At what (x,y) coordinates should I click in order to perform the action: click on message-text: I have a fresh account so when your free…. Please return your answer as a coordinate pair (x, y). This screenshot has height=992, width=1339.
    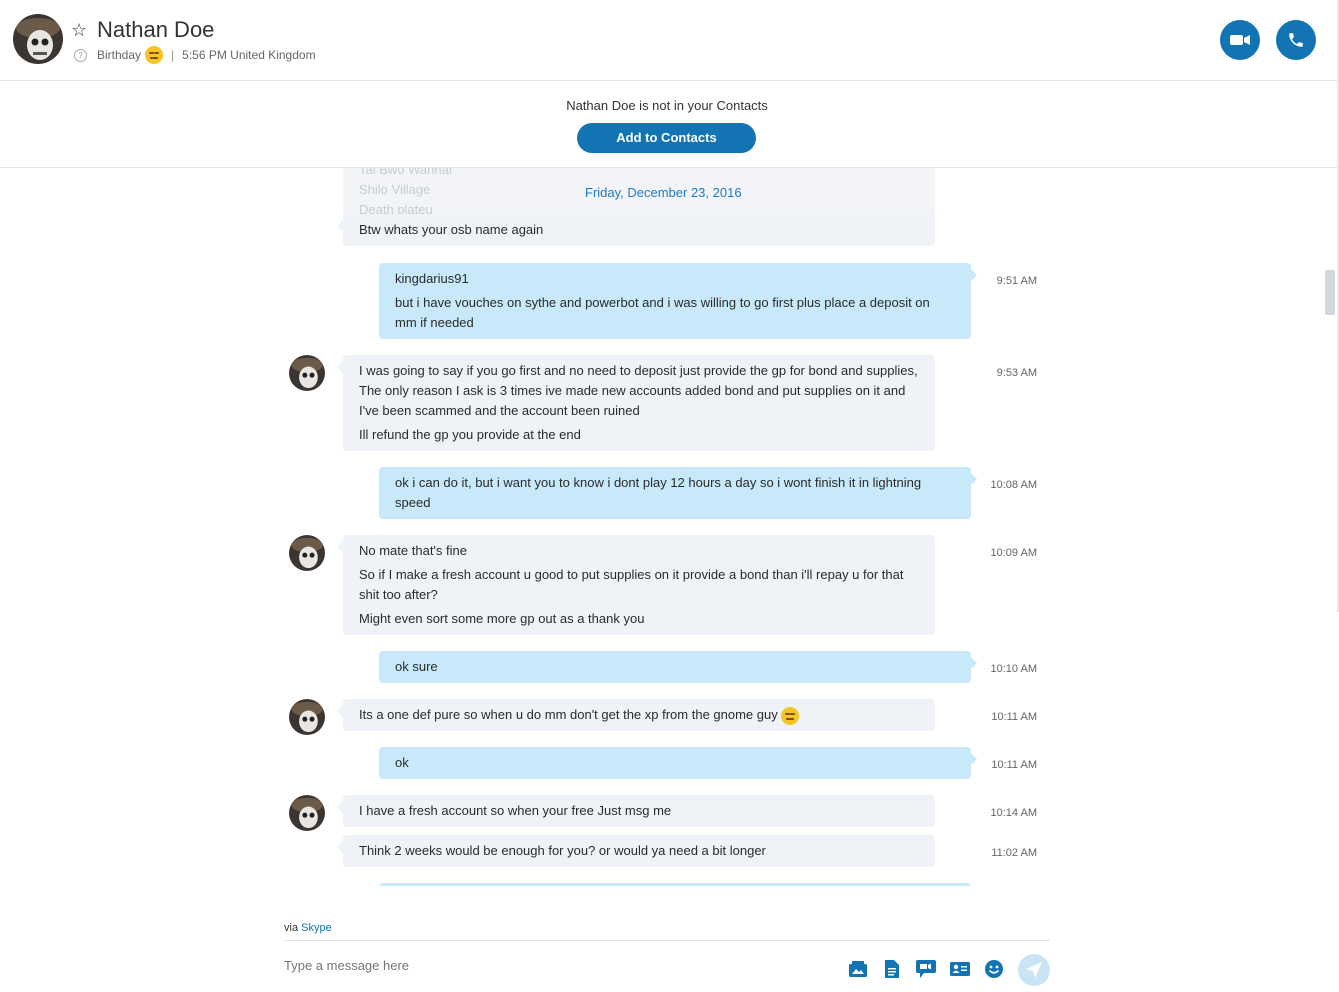
    Looking at the image, I should click on (515, 810).